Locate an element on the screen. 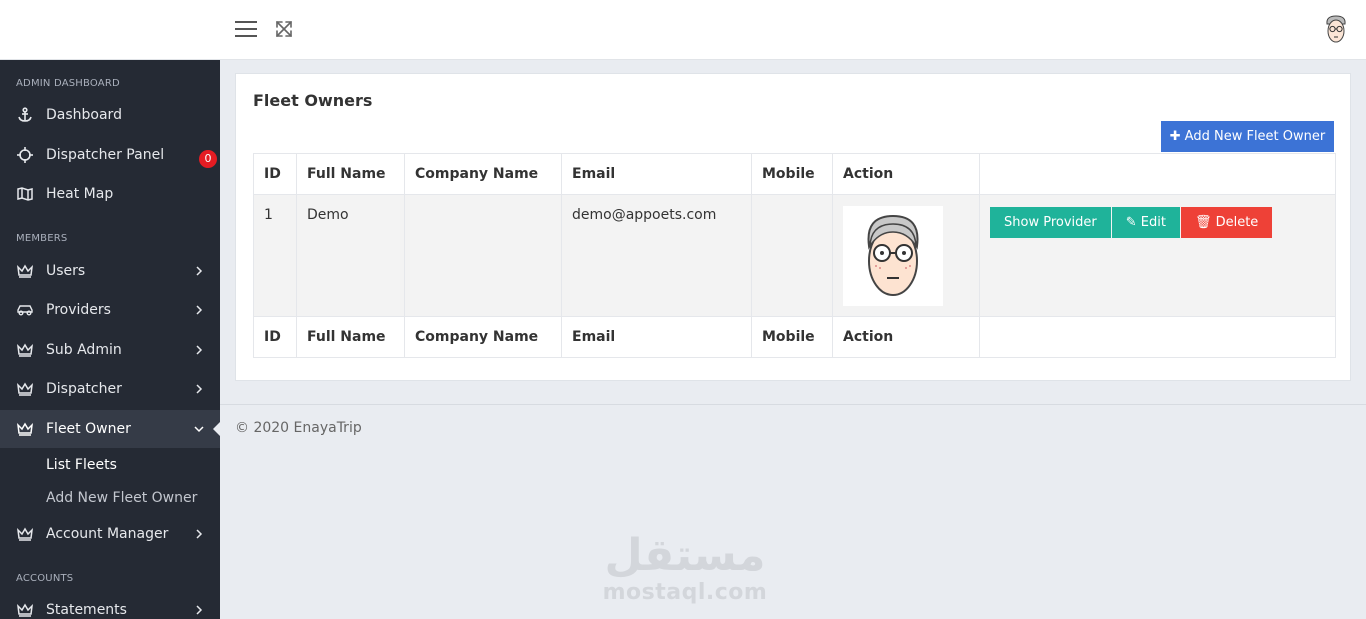  top-bar is located at coordinates (683, 30).